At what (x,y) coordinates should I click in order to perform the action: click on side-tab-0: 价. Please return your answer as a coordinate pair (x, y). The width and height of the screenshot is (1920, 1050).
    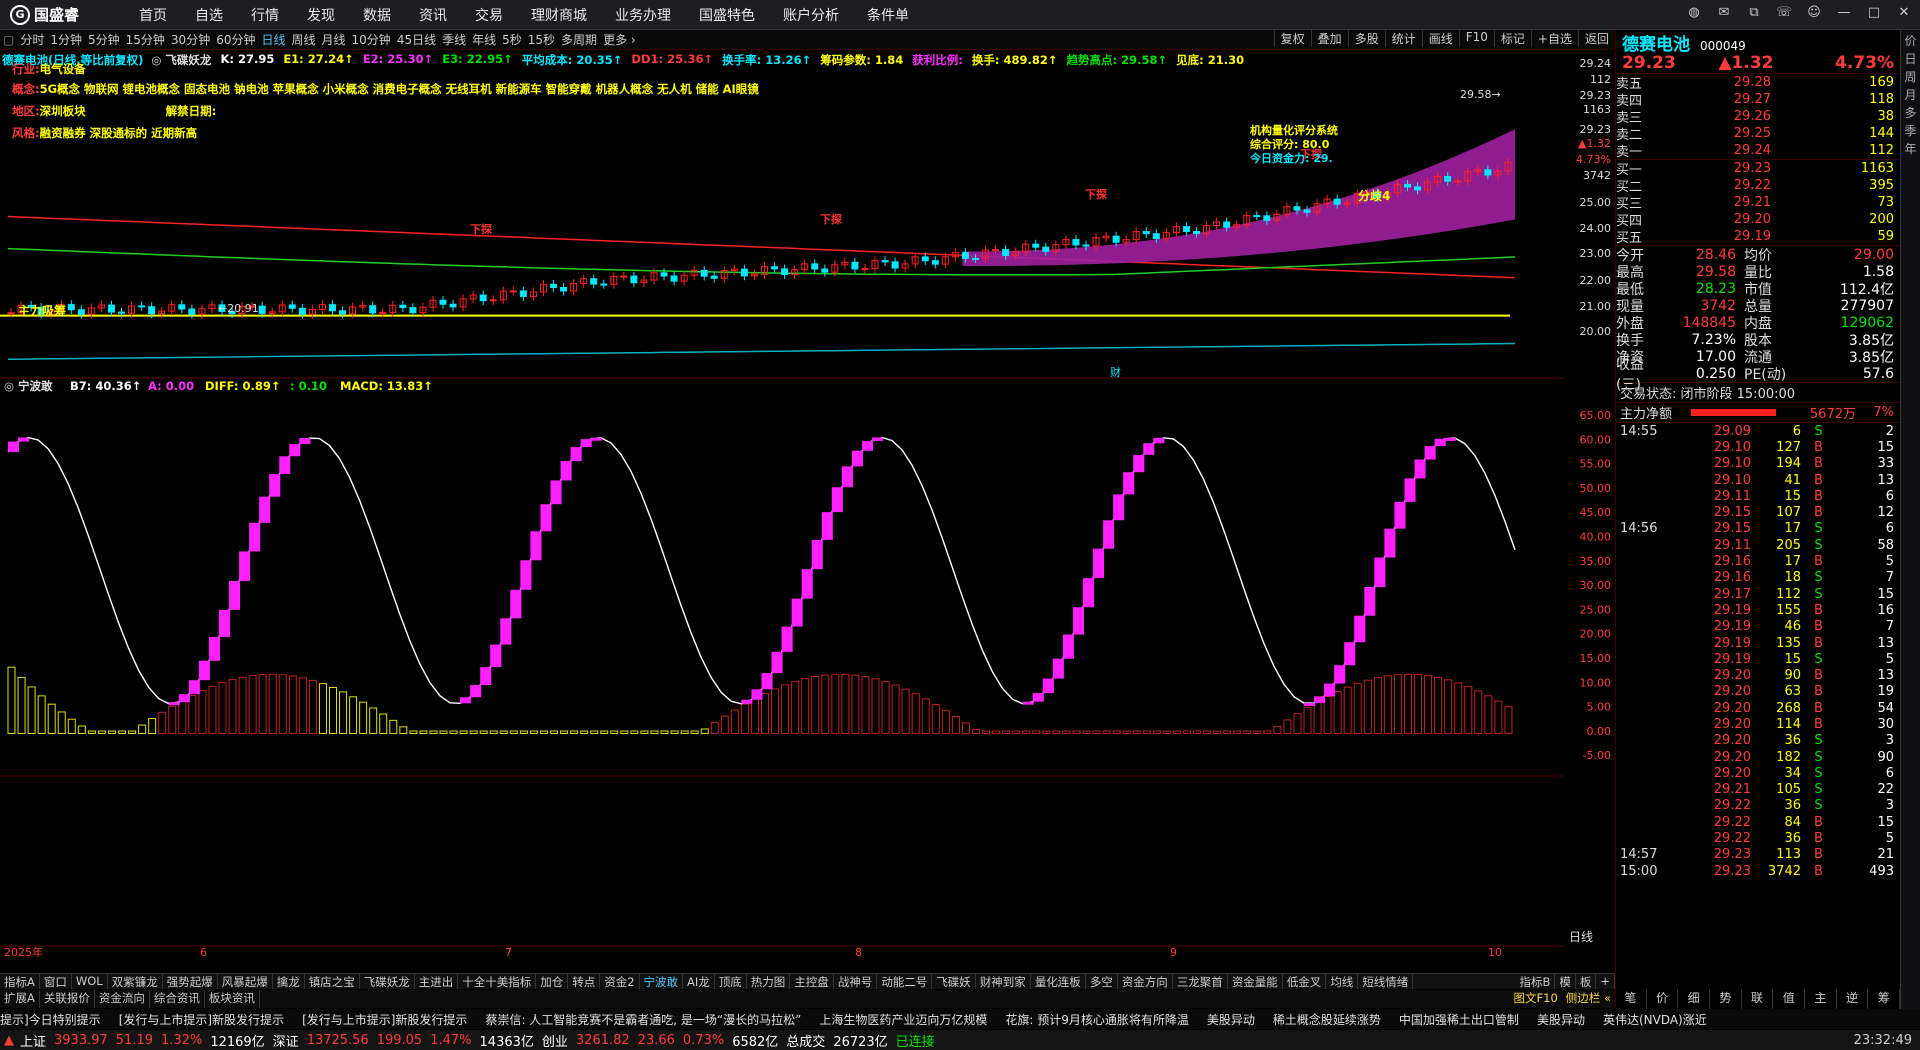
    Looking at the image, I should click on (1910, 41).